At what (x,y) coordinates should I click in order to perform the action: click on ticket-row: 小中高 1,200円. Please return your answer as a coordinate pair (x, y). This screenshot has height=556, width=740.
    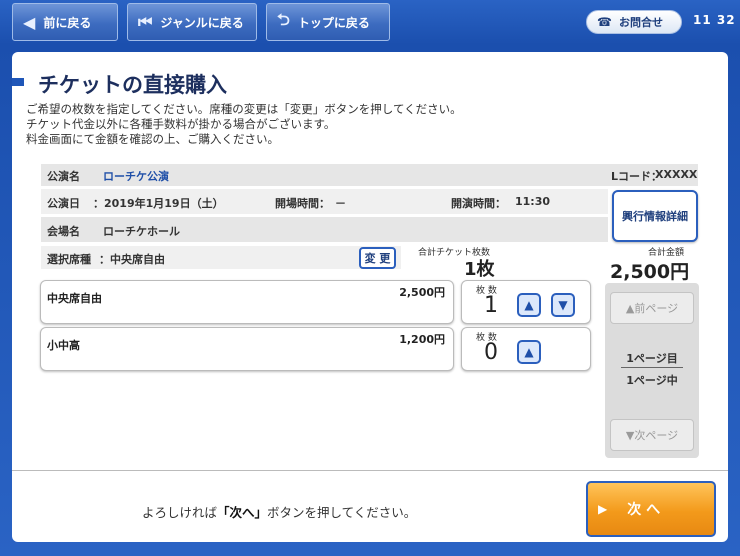
    Looking at the image, I should click on (247, 349).